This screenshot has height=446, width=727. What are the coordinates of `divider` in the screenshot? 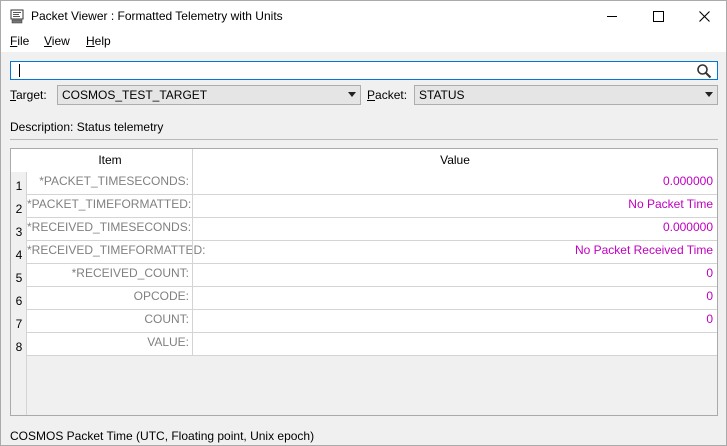 It's located at (364, 139).